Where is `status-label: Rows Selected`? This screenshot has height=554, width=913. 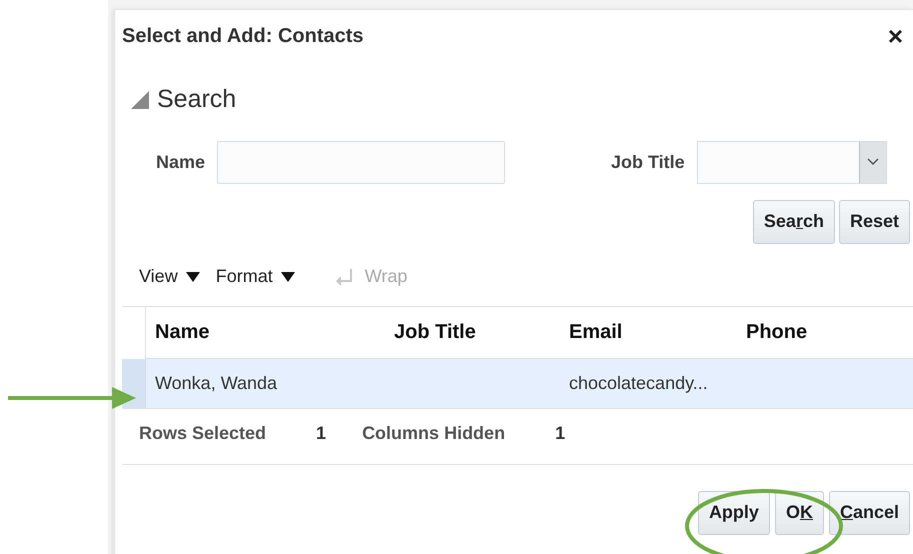
status-label: Rows Selected is located at coordinates (202, 433).